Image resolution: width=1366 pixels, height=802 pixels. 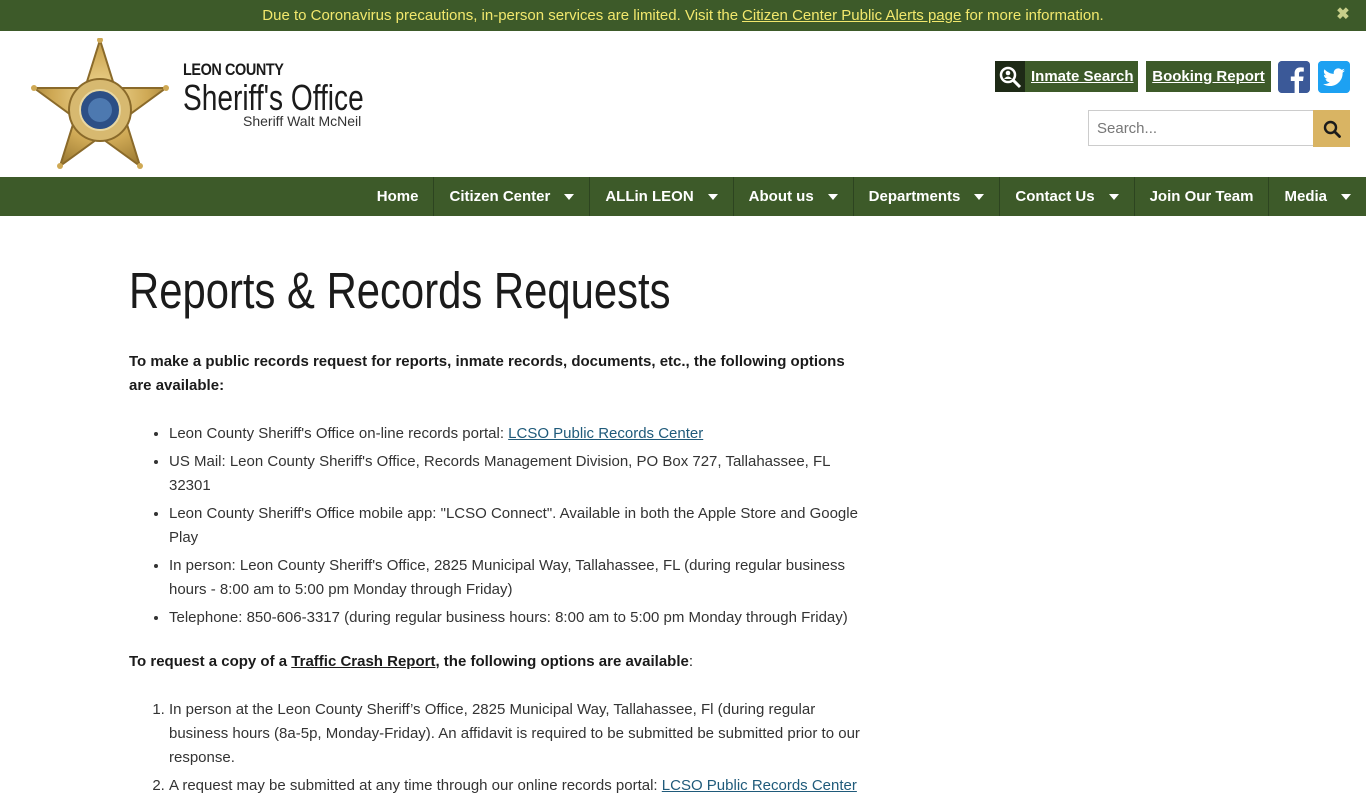 What do you see at coordinates (100, 104) in the screenshot?
I see `sheriff-badge-logo` at bounding box center [100, 104].